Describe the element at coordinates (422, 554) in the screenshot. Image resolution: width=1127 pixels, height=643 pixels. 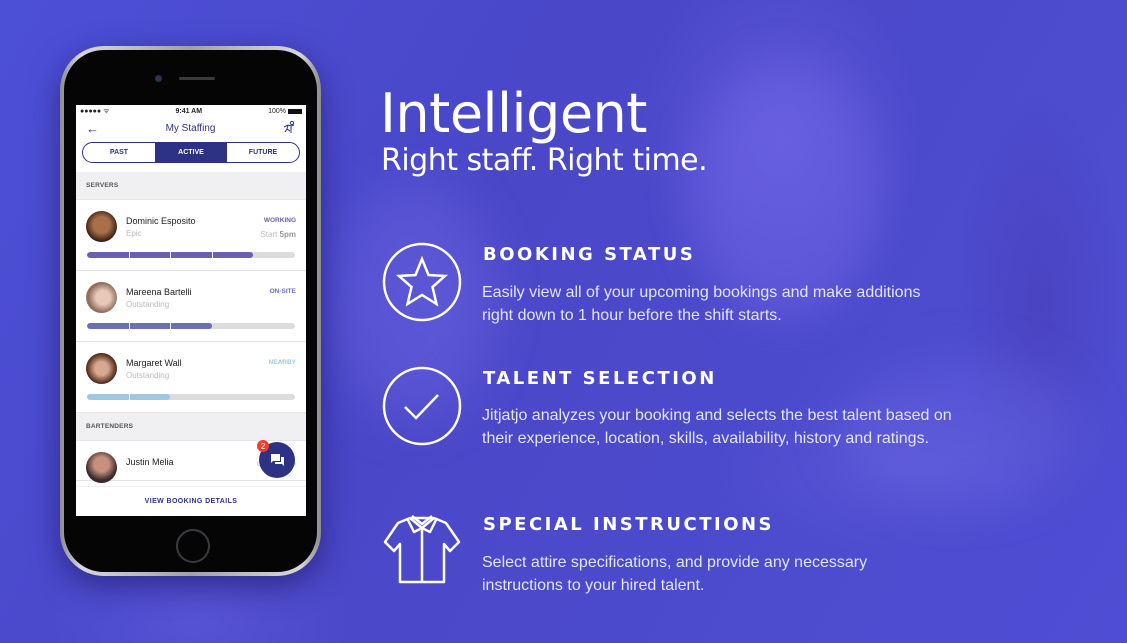
I see `shirt-icon` at that location.